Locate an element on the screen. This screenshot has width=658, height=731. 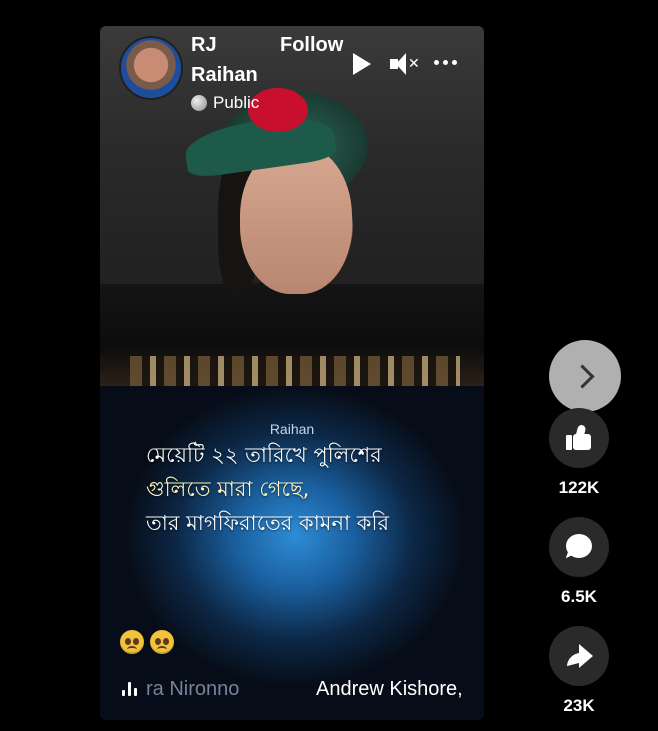
caption-author-name: Raihan is located at coordinates (292, 429).